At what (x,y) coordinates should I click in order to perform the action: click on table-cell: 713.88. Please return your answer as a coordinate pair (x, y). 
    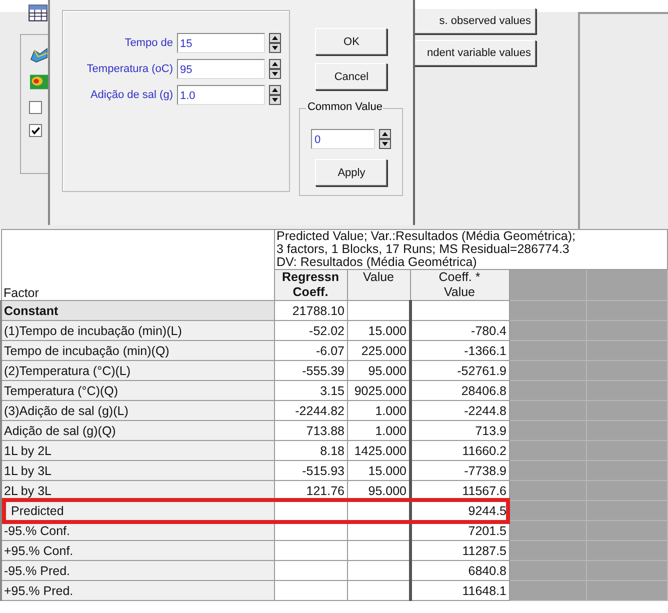
    Looking at the image, I should click on (310, 430).